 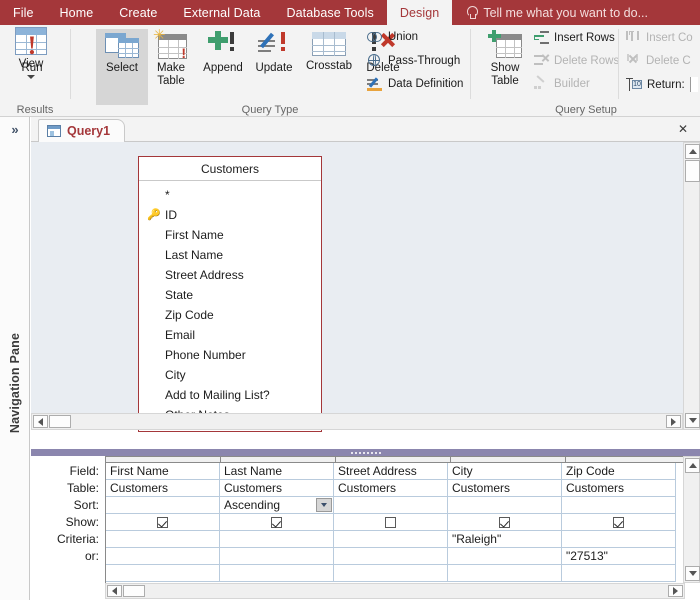 What do you see at coordinates (40, 421) in the screenshot?
I see `scroll-left-button` at bounding box center [40, 421].